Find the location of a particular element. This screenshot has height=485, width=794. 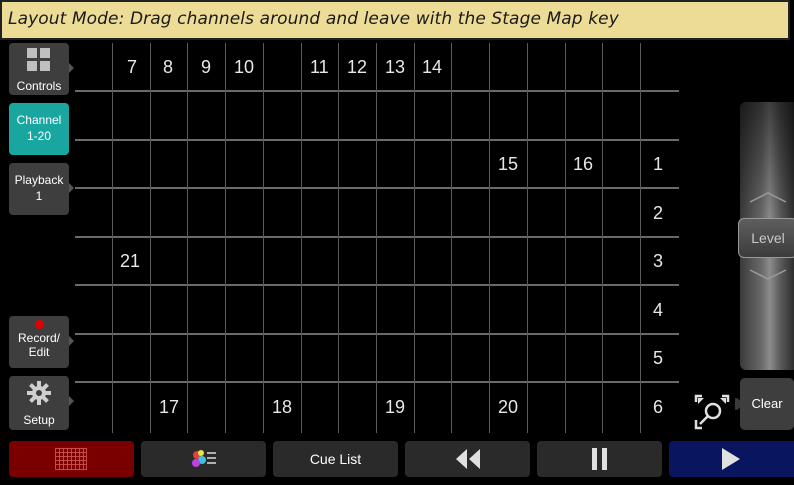

playback-notch is located at coordinates (71, 188).